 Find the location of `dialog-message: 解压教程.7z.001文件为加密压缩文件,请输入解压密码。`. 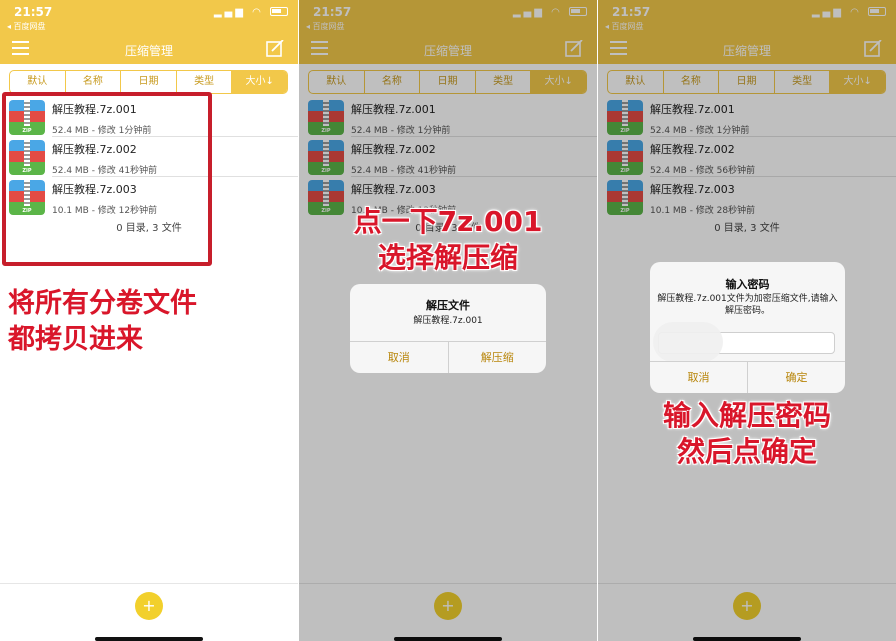

dialog-message: 解压教程.7z.001文件为加密压缩文件,请输入解压密码。 is located at coordinates (747, 305).